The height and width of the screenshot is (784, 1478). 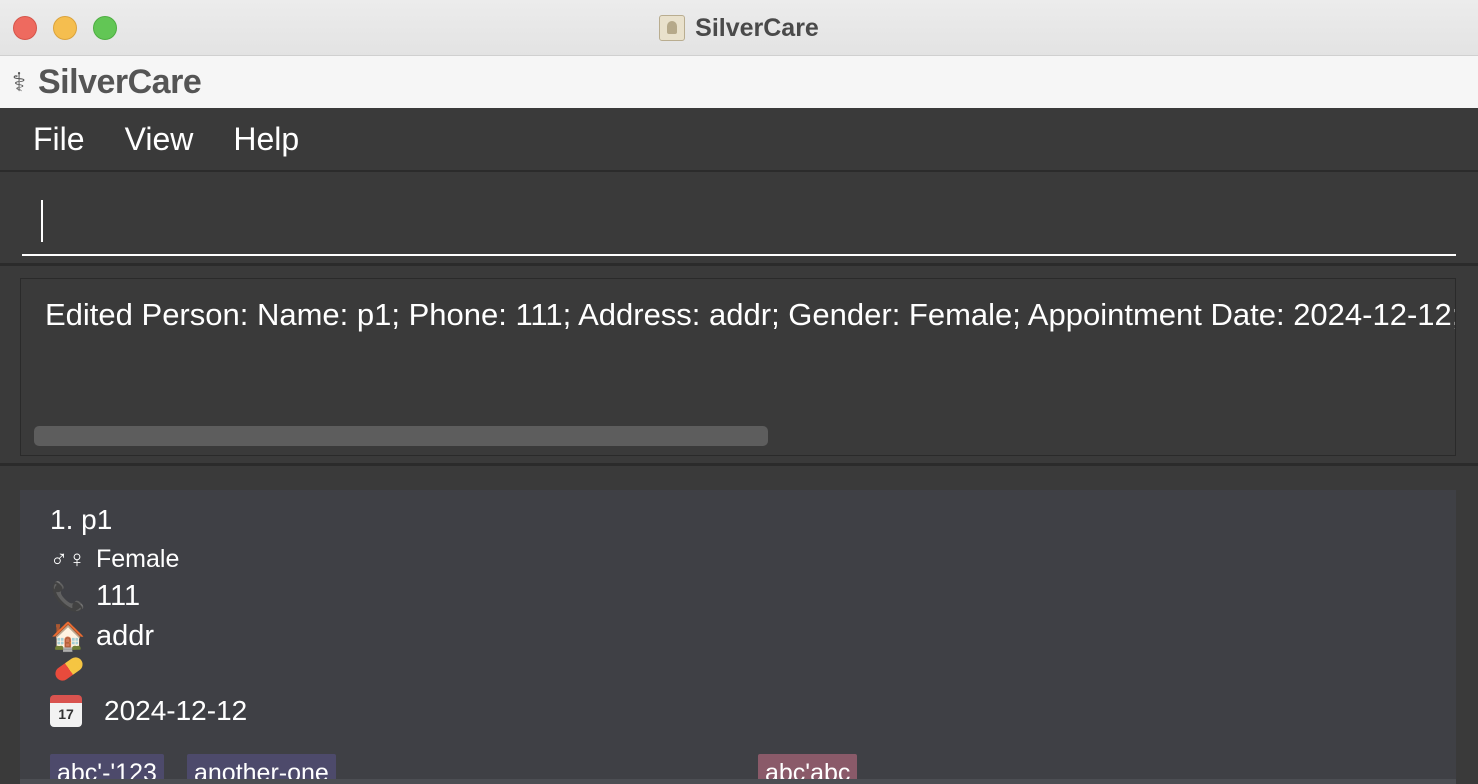 I want to click on person-address-row: 🏠 addr, so click(x=102, y=636).